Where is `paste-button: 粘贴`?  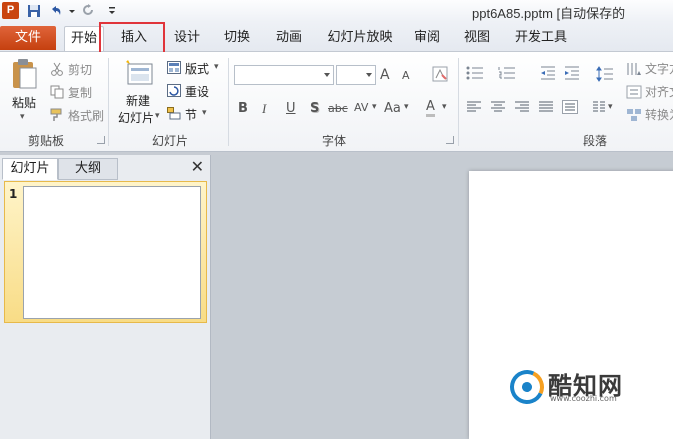
paste-button: 粘贴 is located at coordinates (24, 102).